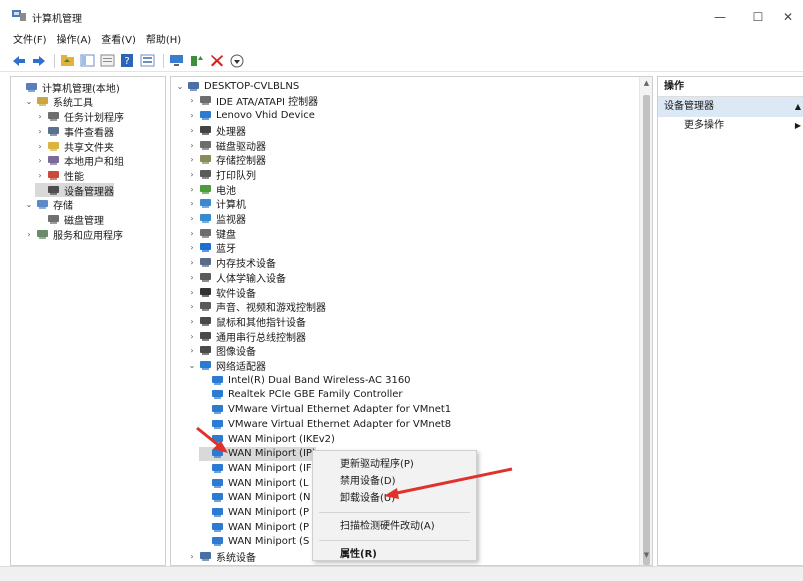  What do you see at coordinates (394, 464) in the screenshot?
I see `update-driver-menu-item: 更新驱动程序(P)` at bounding box center [394, 464].